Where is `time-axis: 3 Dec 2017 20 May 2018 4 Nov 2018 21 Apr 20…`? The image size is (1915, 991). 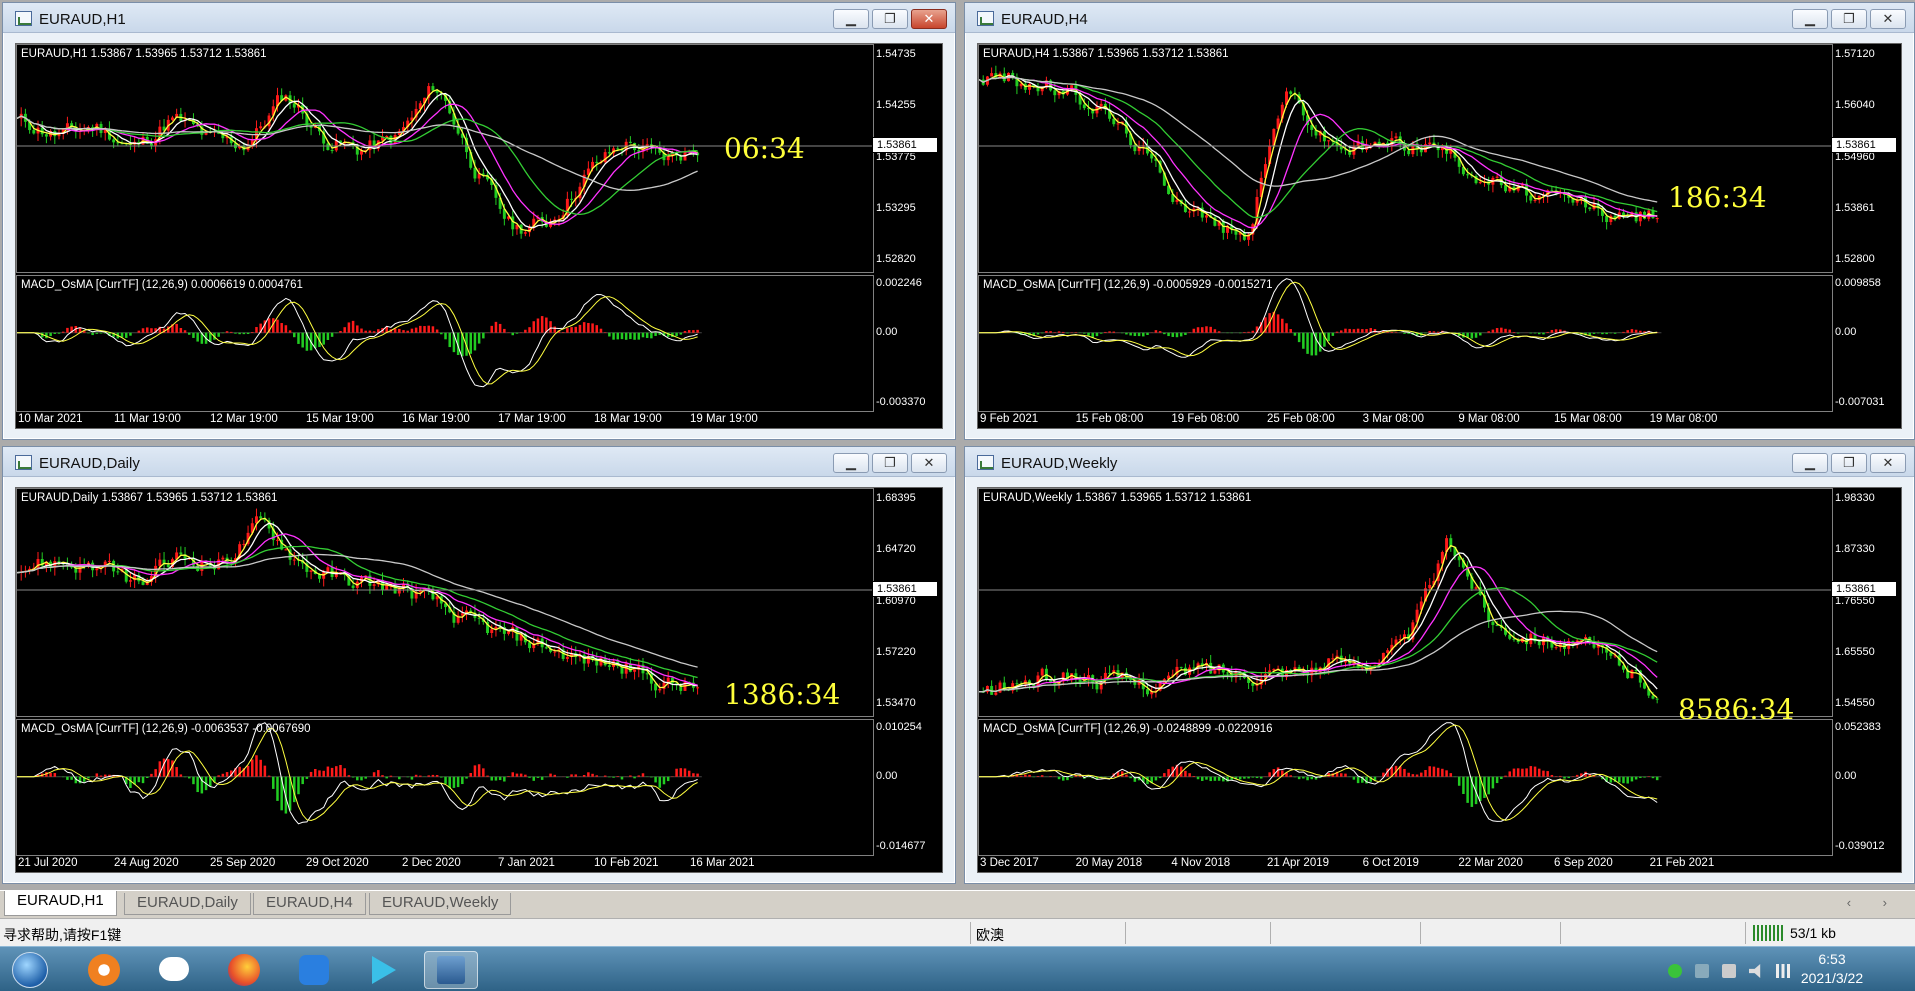 time-axis: 3 Dec 2017 20 May 2018 4 Nov 2018 21 Apr 20… is located at coordinates (1405, 863).